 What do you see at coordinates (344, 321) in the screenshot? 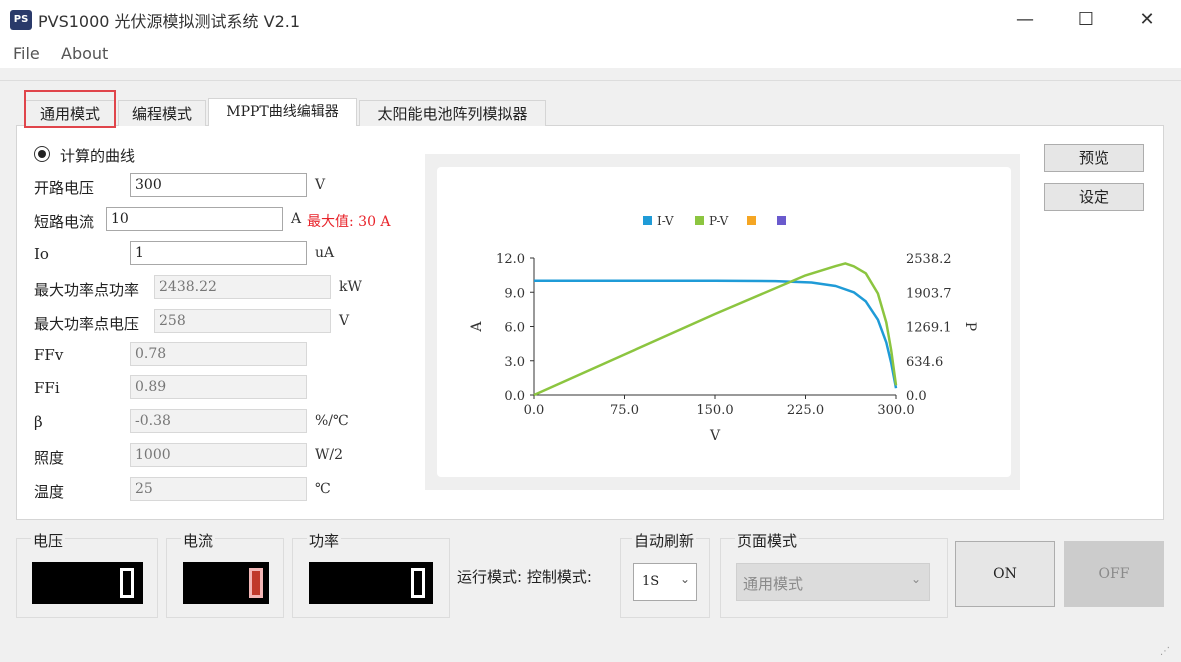
I see `vmp-unit: V` at bounding box center [344, 321].